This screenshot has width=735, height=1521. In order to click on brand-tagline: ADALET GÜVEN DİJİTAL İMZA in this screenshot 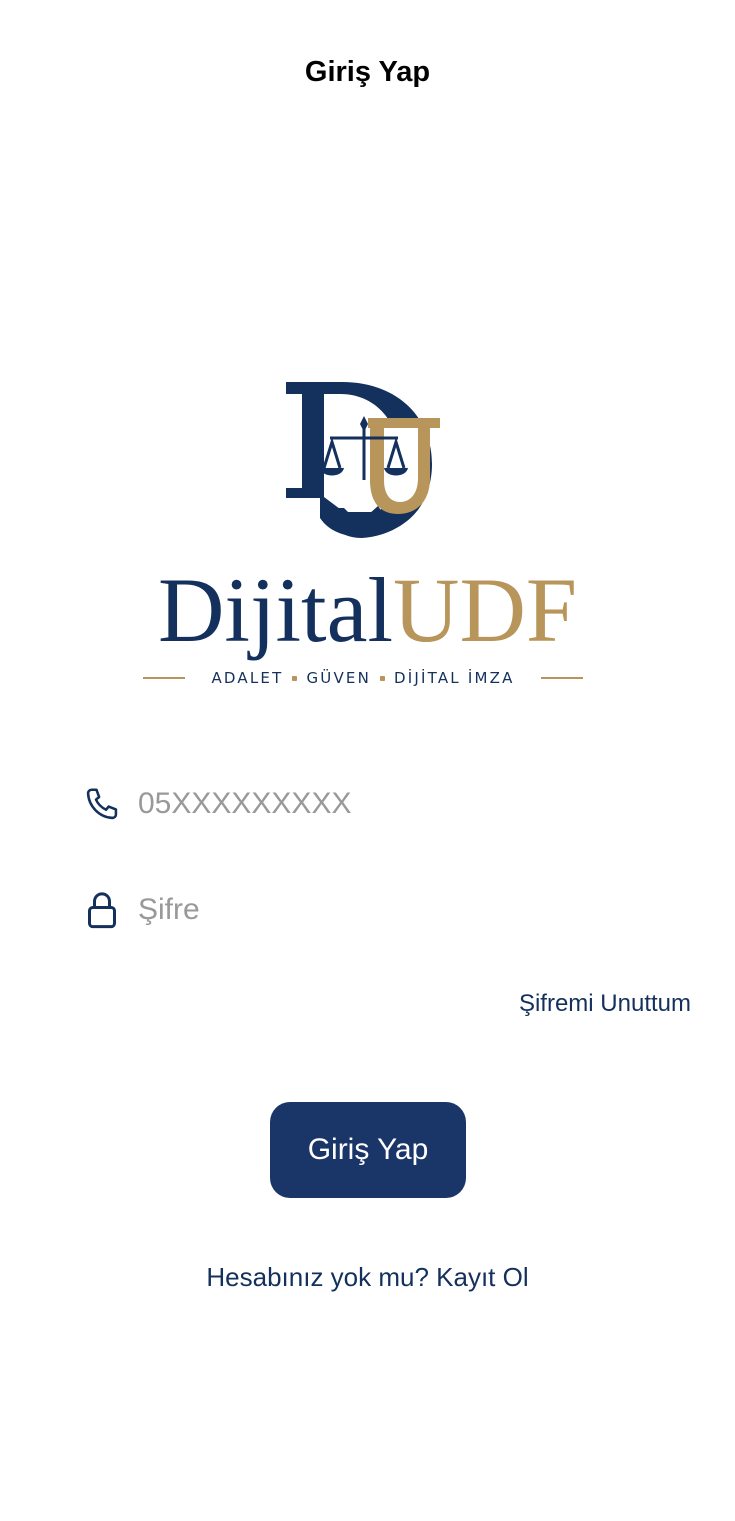, I will do `click(363, 678)`.